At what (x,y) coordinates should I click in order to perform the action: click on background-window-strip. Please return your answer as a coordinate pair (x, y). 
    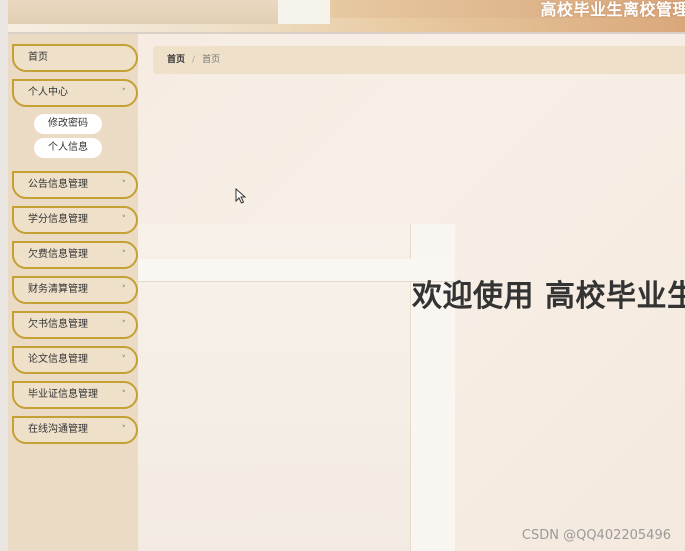
    Looking at the image, I should click on (4, 275).